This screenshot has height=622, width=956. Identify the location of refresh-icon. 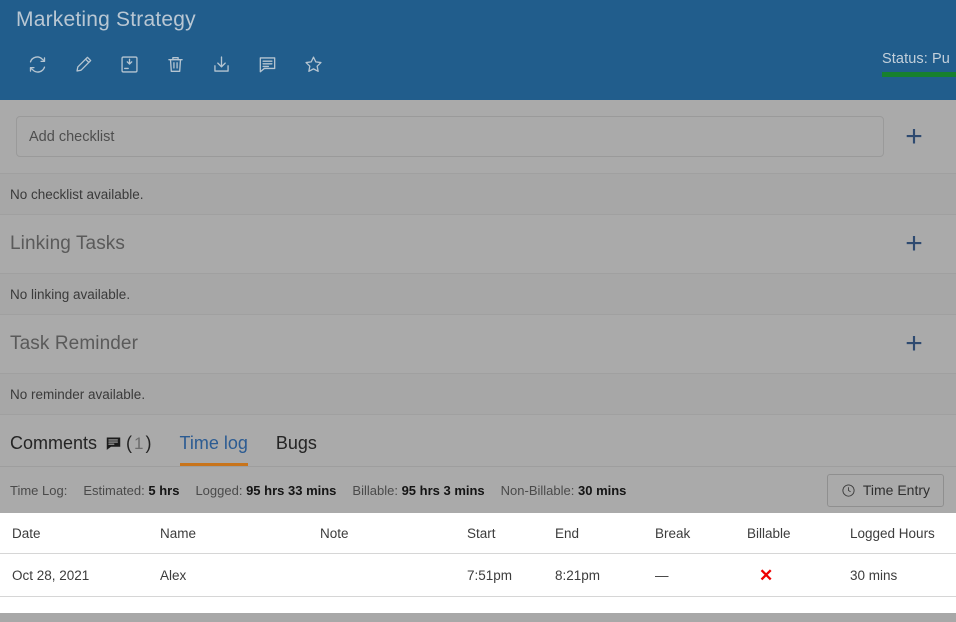
(37, 64).